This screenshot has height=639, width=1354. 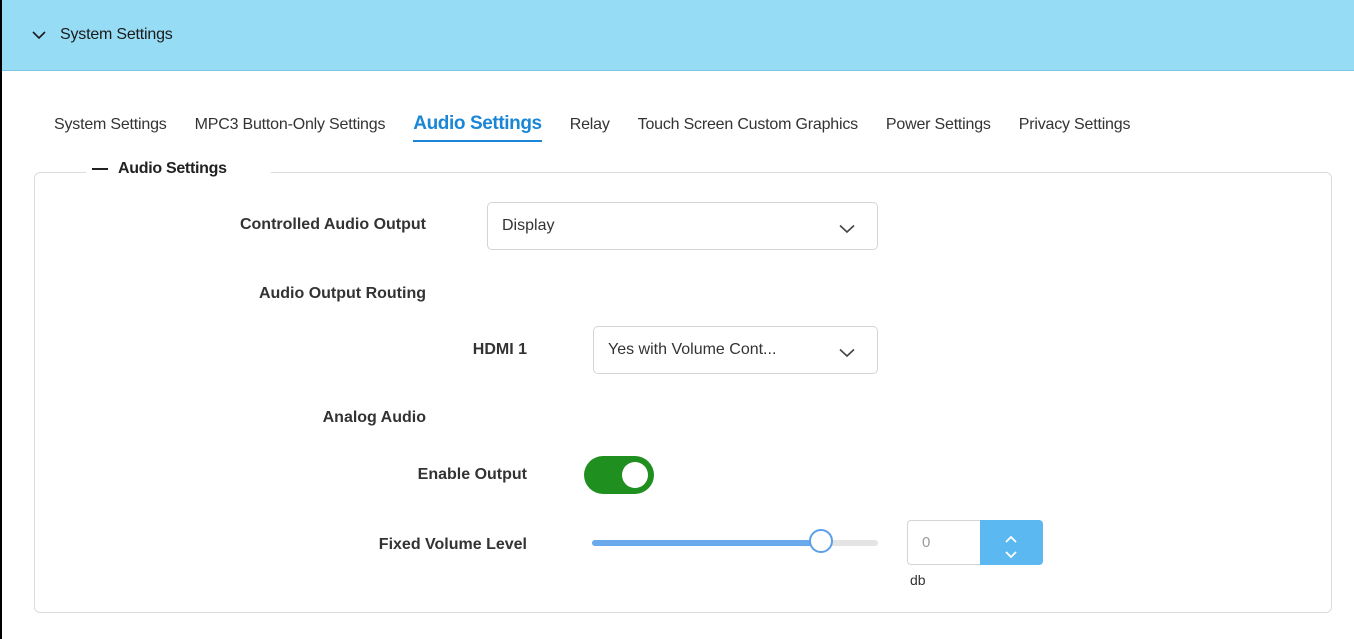 What do you see at coordinates (1075, 129) in the screenshot?
I see `tab-privacy-settings: Privacy Settings` at bounding box center [1075, 129].